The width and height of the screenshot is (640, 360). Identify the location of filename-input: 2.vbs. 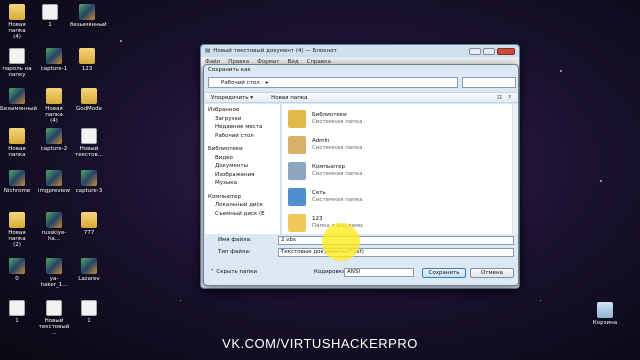
(396, 240).